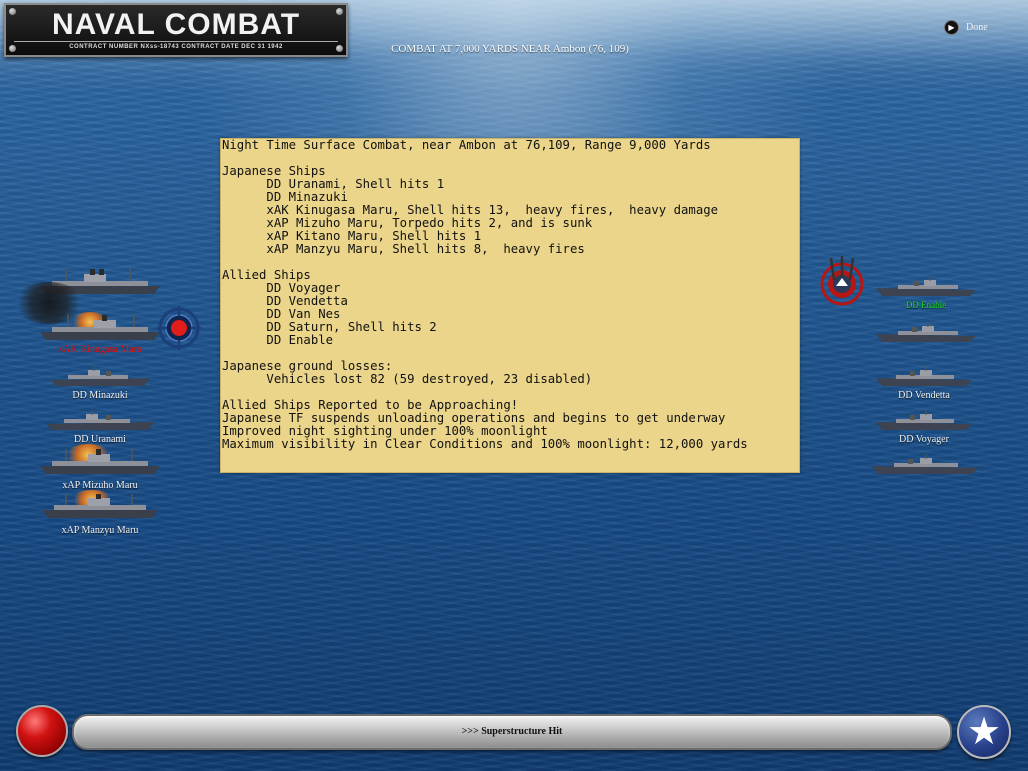 The height and width of the screenshot is (771, 1028). I want to click on ship-label: DD Uranami, so click(100, 439).